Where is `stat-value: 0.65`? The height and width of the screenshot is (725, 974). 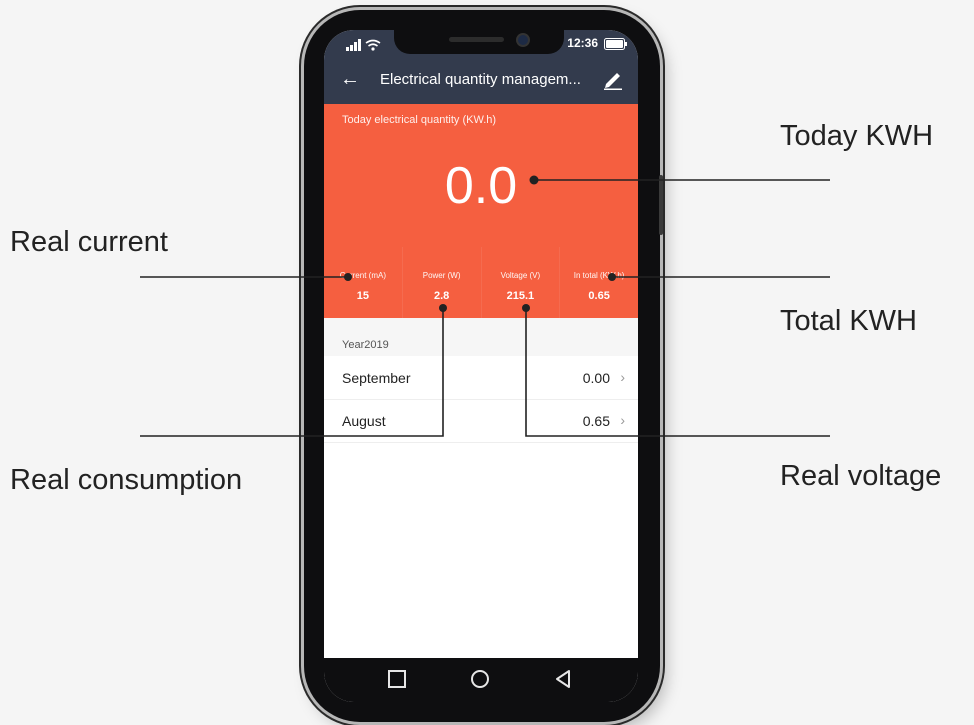
stat-value: 0.65 is located at coordinates (599, 296).